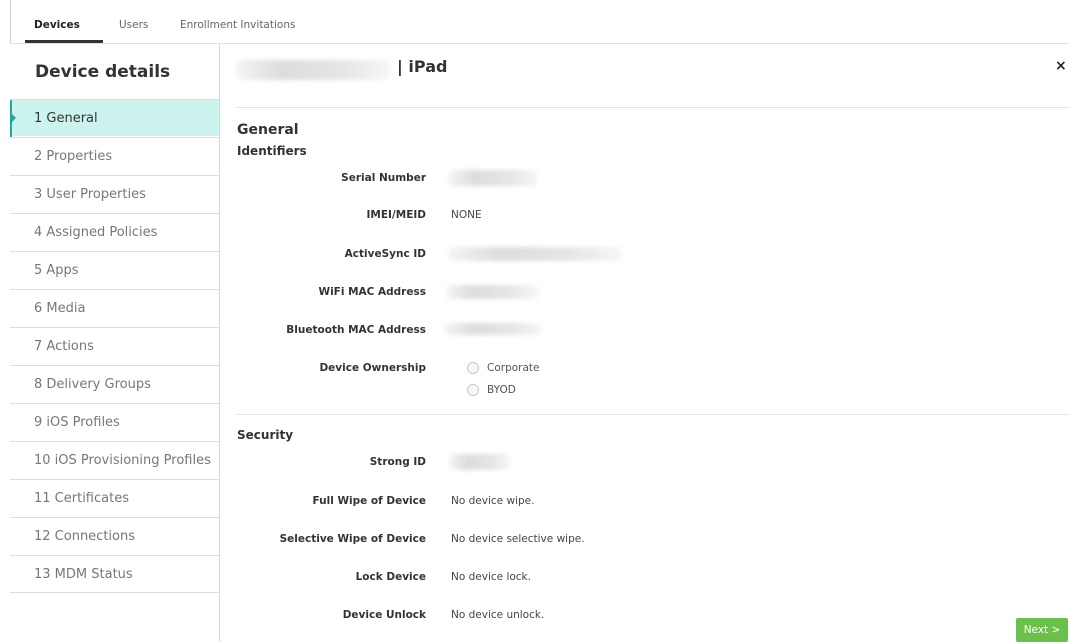 The width and height of the screenshot is (1069, 642). Describe the element at coordinates (133, 25) in the screenshot. I see `tab-users: Users` at that location.